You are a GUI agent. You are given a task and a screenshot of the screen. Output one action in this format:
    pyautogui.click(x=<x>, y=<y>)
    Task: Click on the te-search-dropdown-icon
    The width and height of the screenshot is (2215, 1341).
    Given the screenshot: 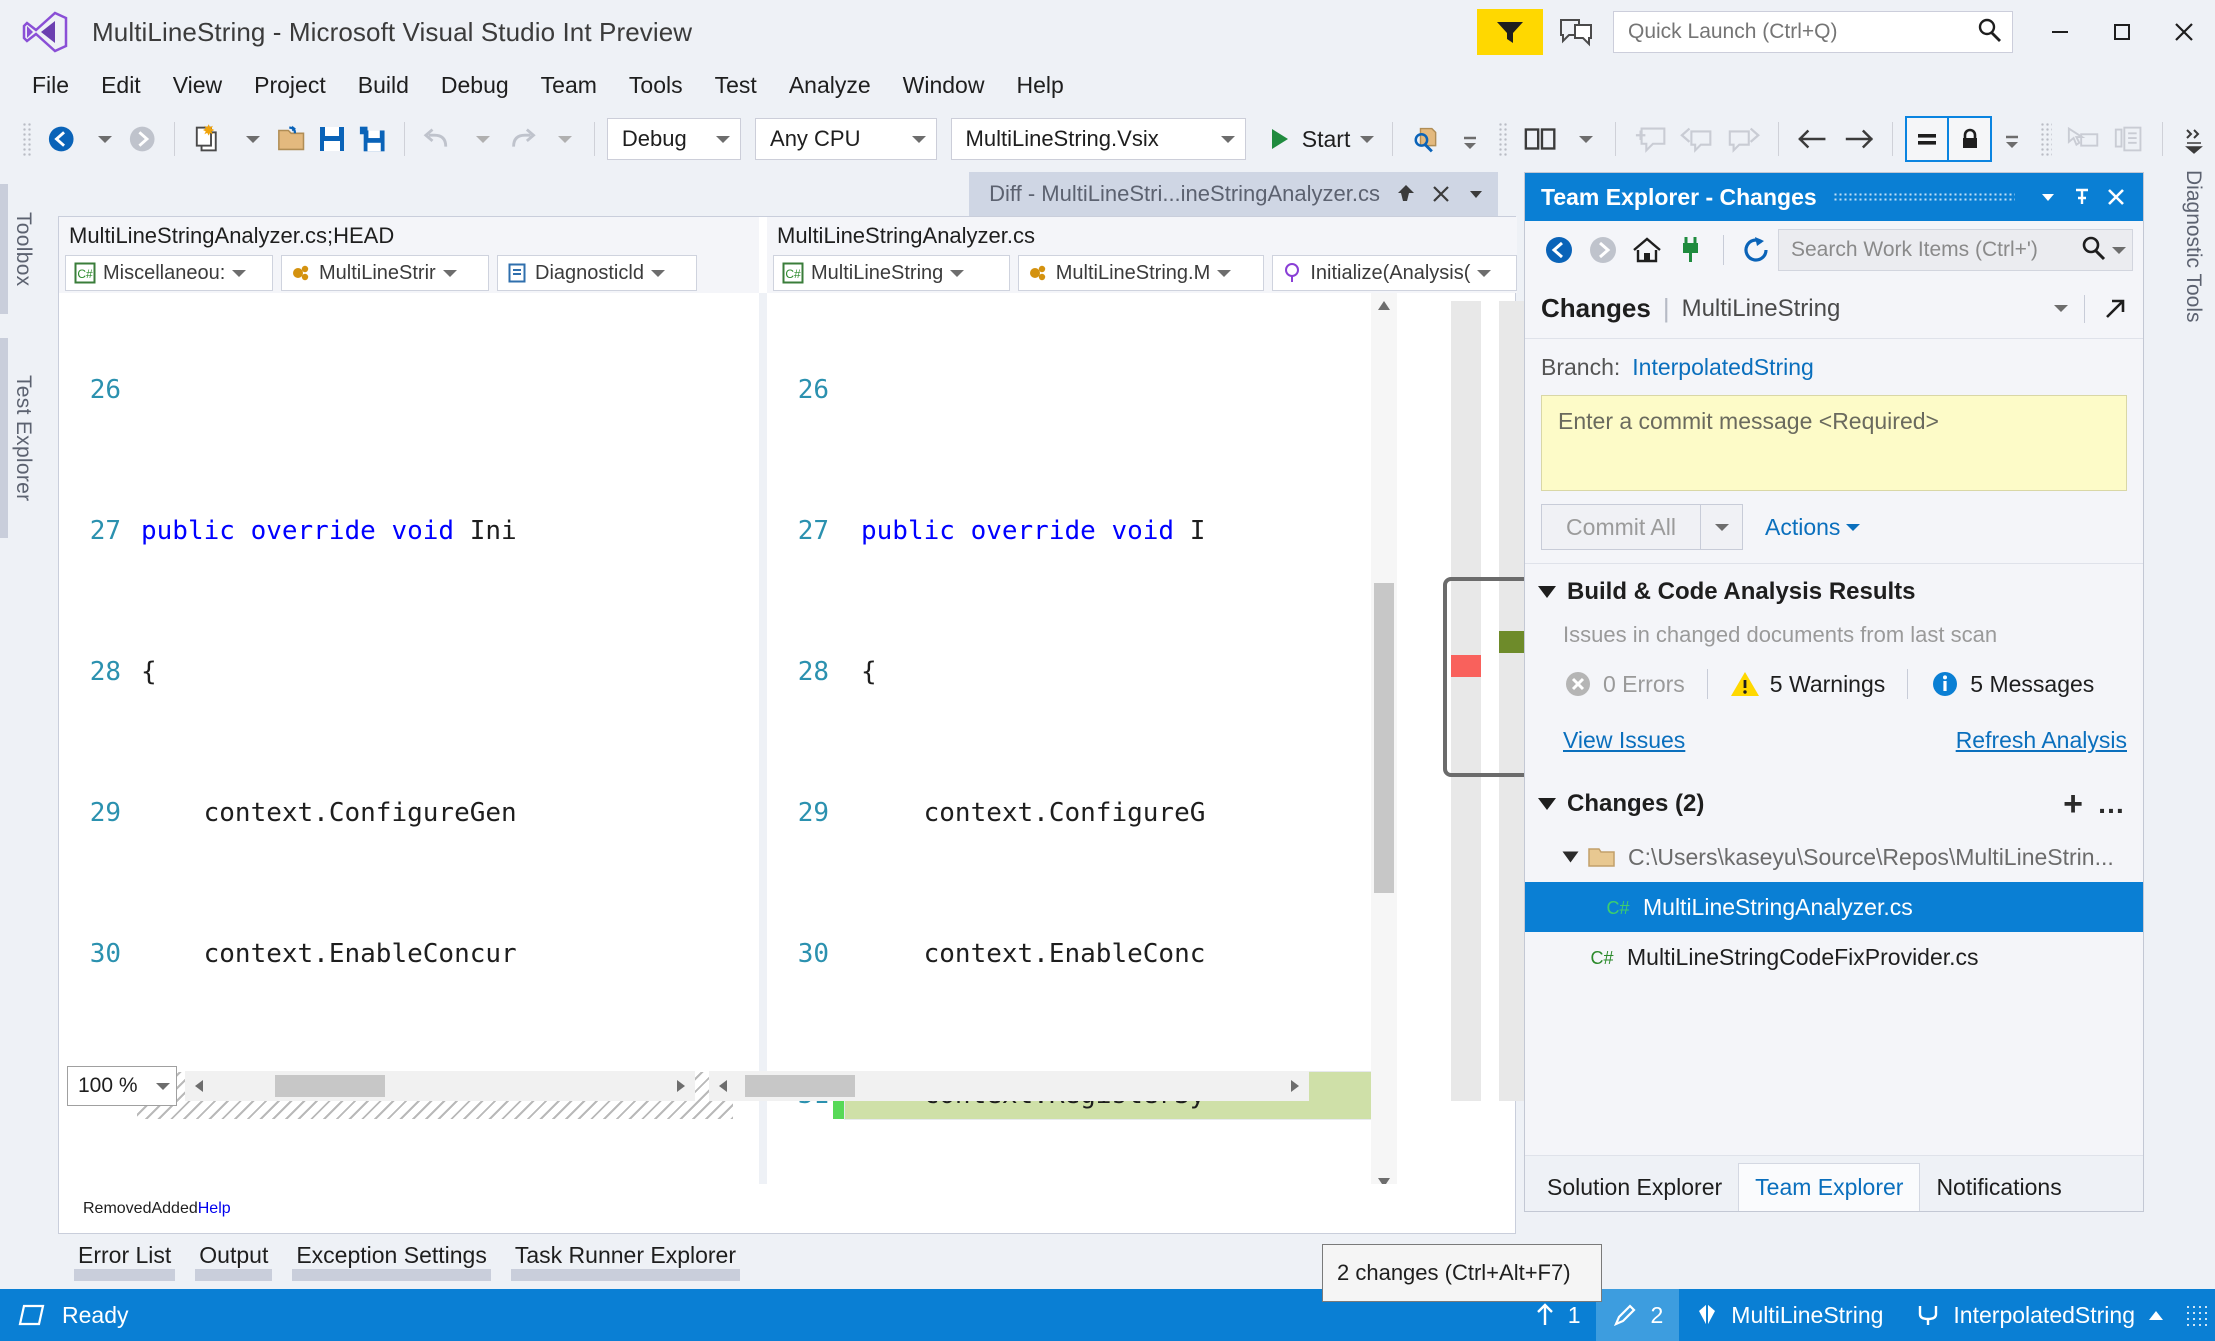 What is the action you would take?
    pyautogui.click(x=2119, y=250)
    